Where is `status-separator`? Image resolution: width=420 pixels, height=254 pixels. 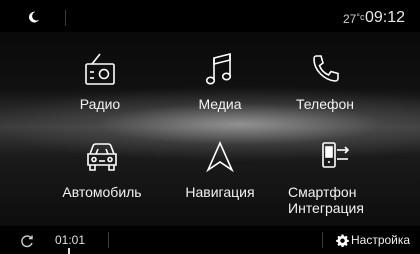
status-separator is located at coordinates (65, 18).